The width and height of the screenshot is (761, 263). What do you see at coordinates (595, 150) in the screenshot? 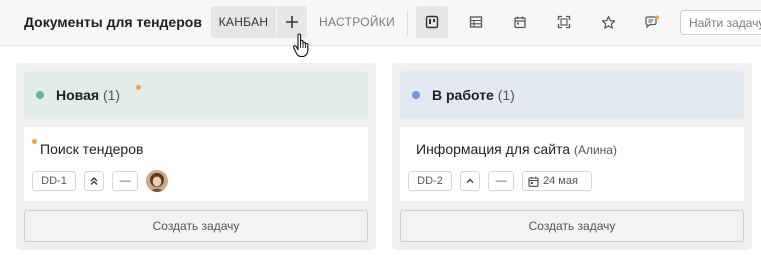
I see `task-assignee: (Алина)` at bounding box center [595, 150].